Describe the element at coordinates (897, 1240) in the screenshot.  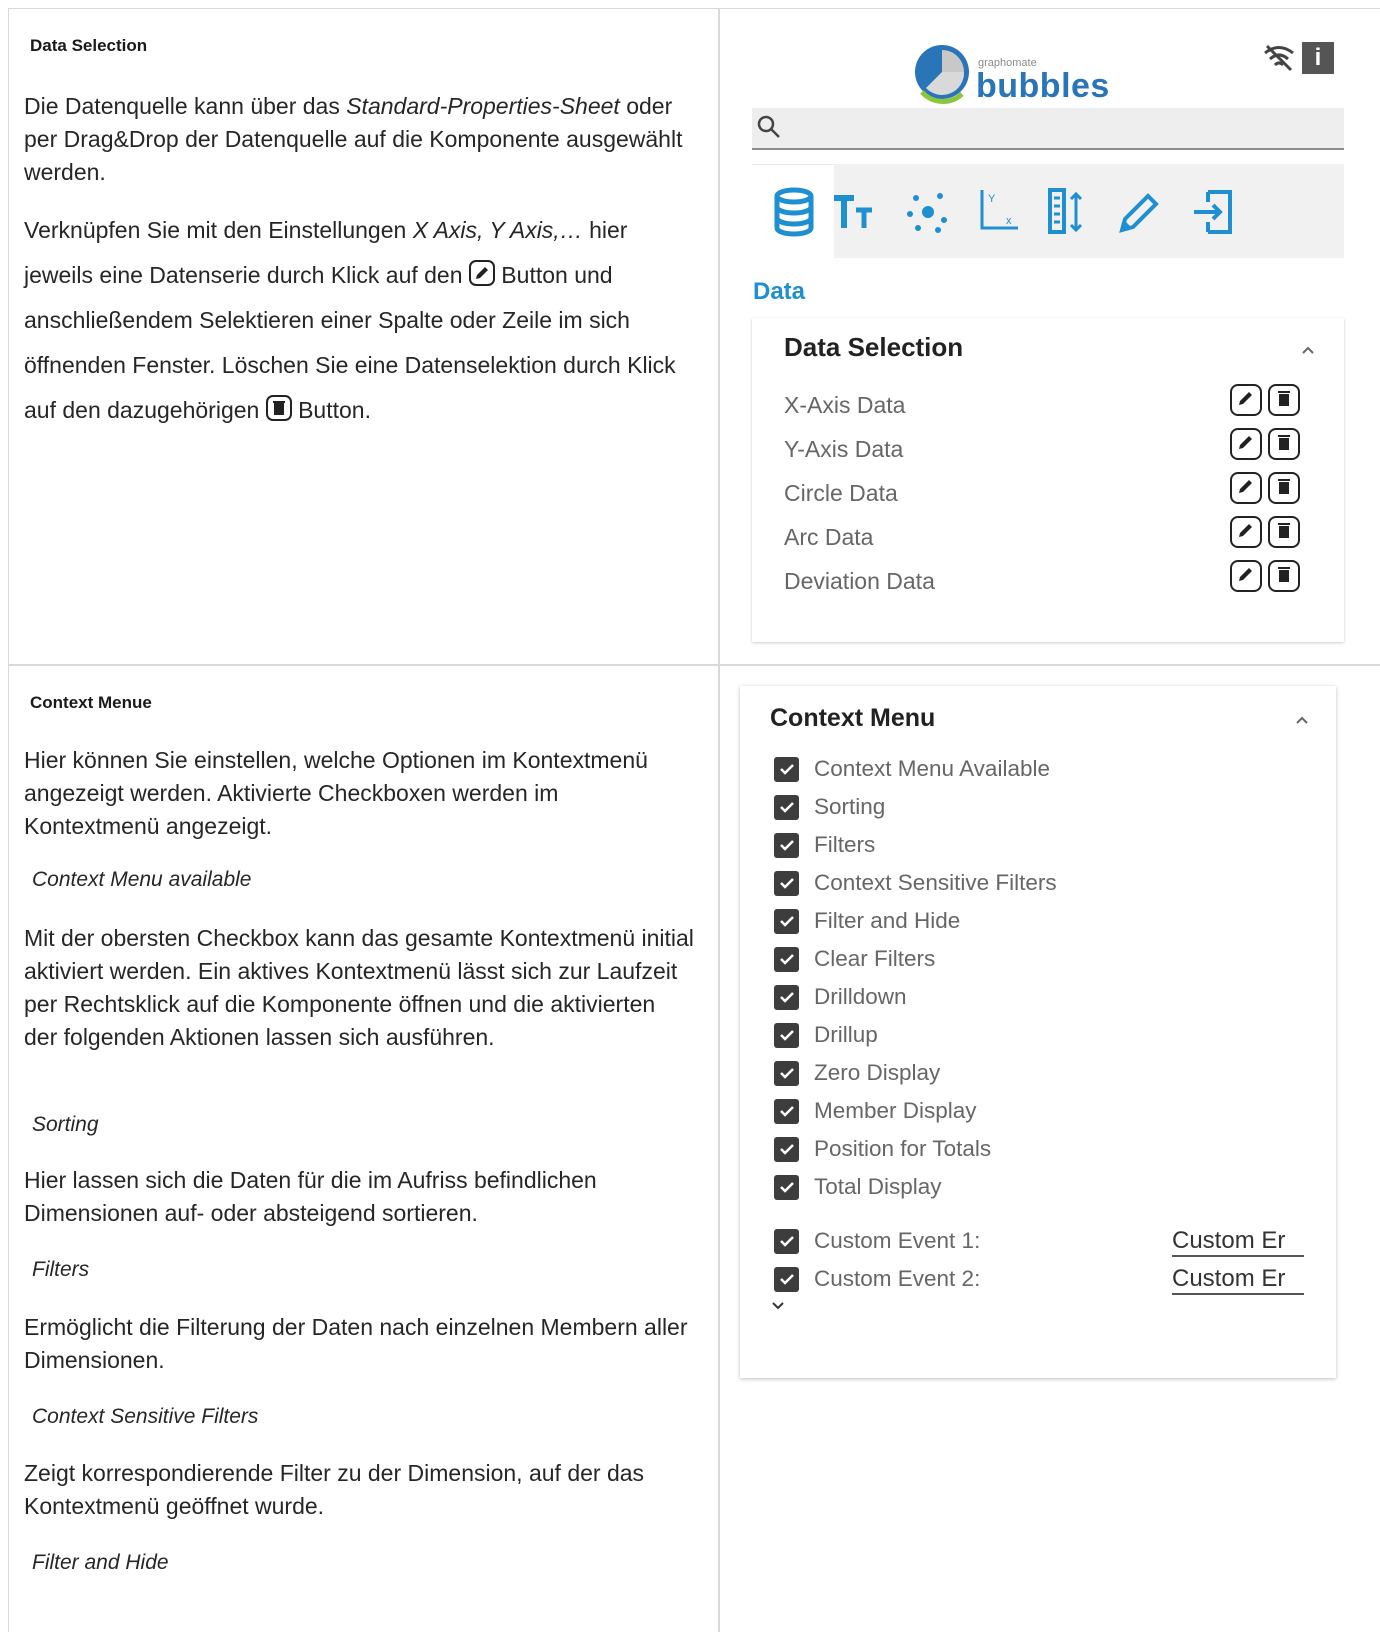
I see `checkbox-label: Custom Event 1:` at that location.